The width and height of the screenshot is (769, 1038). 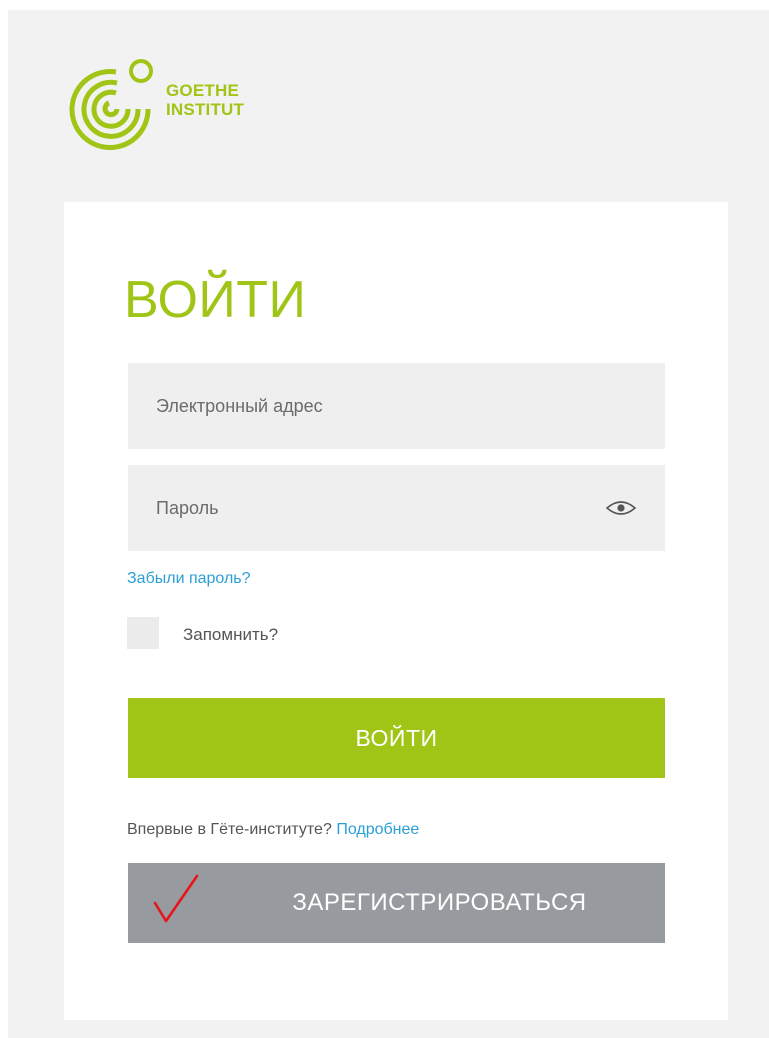 I want to click on goethe-logo-icon, so click(x=111, y=105).